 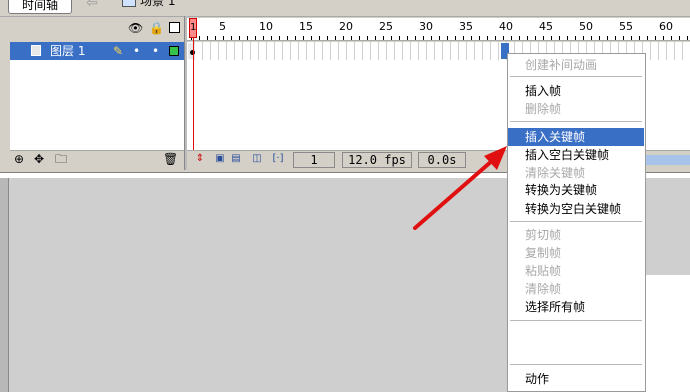 What do you see at coordinates (129, 3) in the screenshot?
I see `scene-icon` at bounding box center [129, 3].